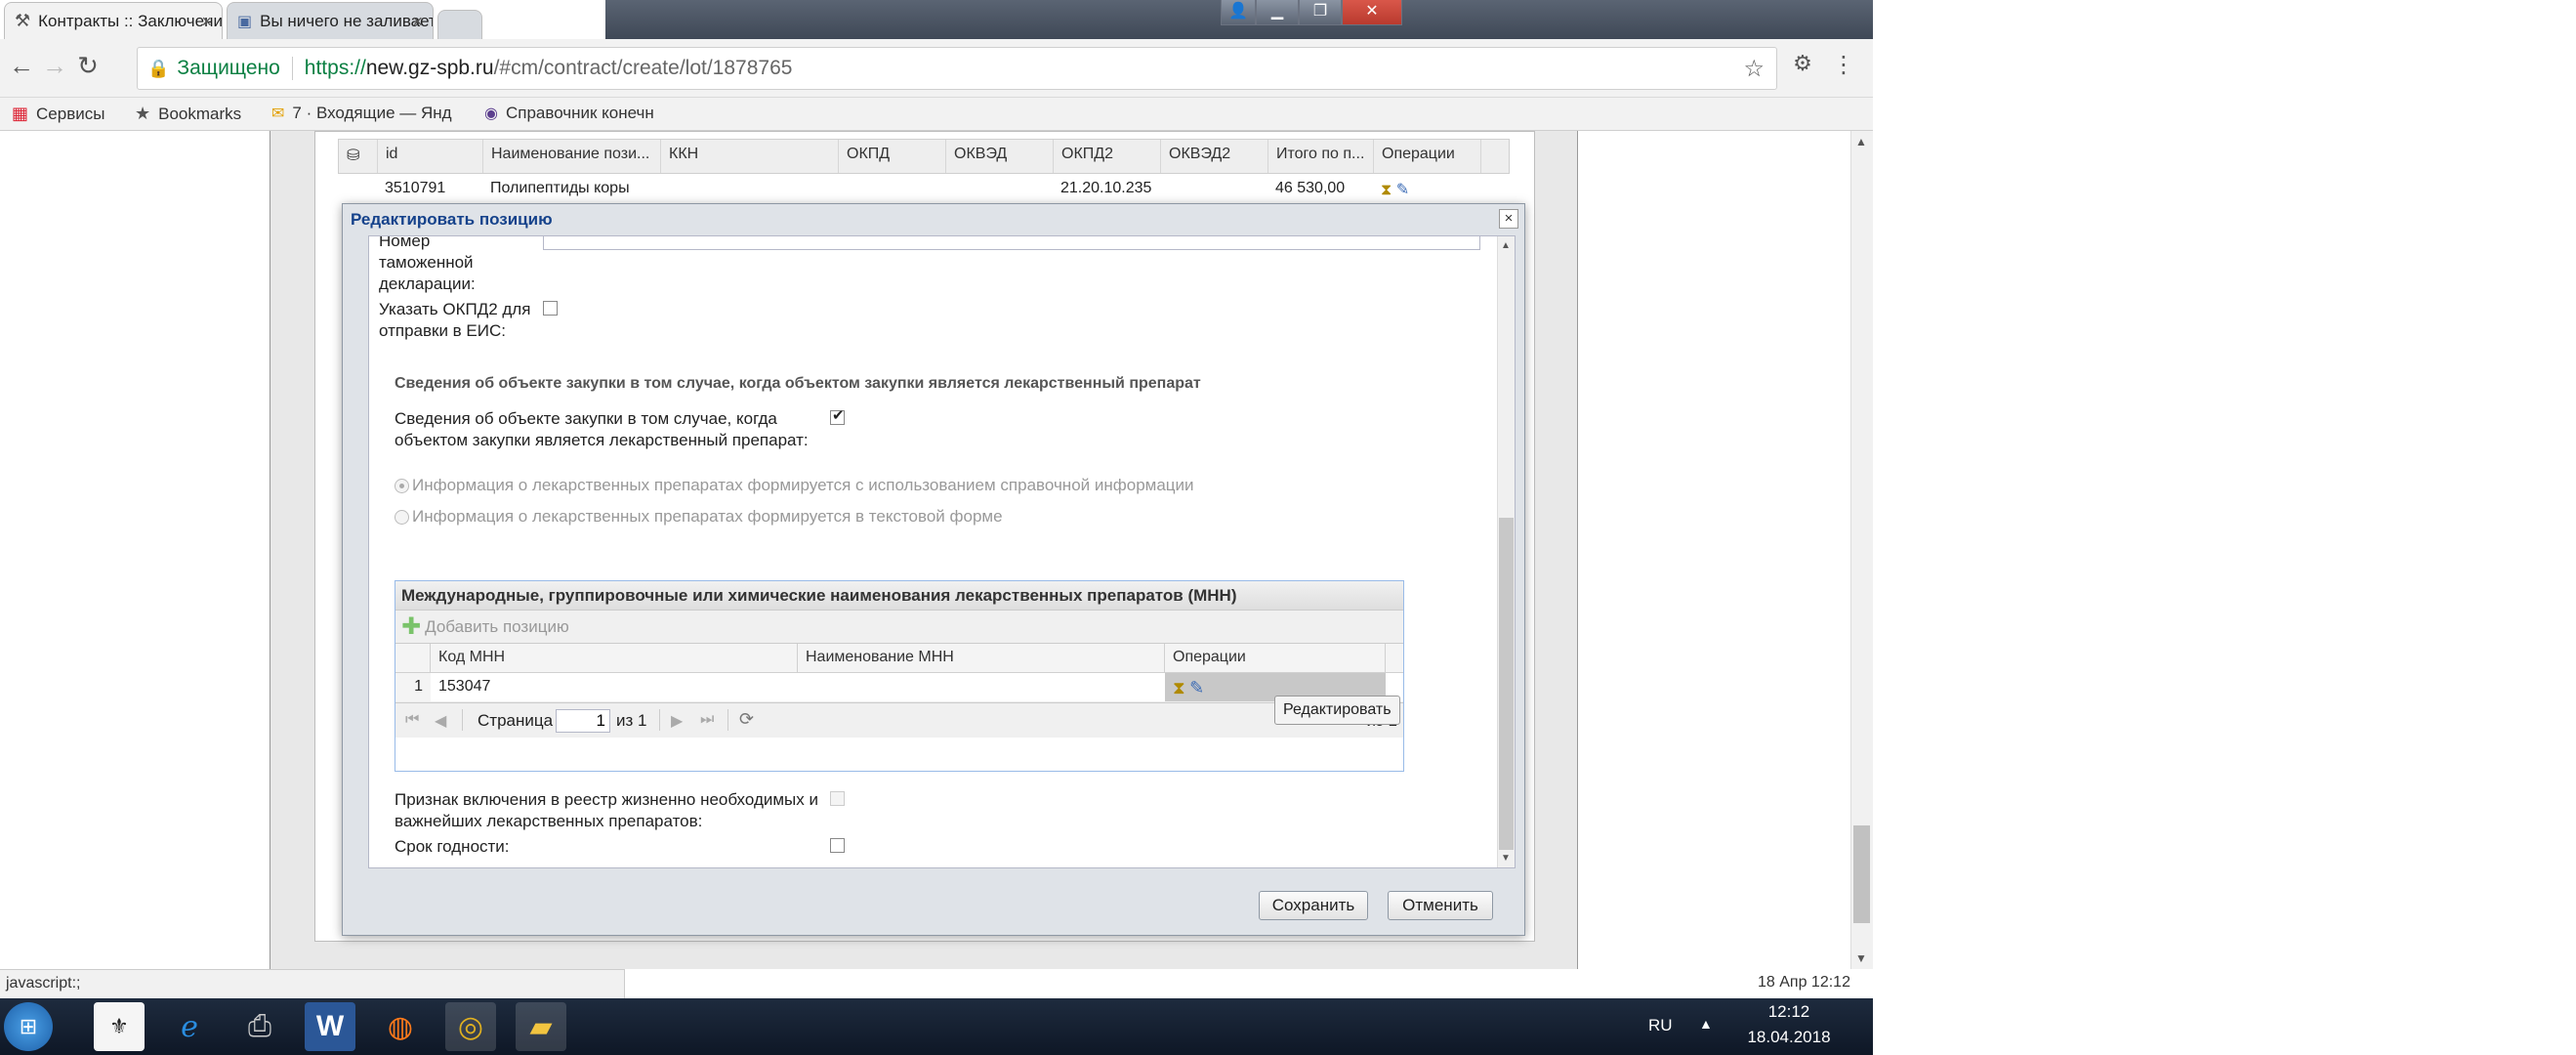 This screenshot has height=1055, width=2576. What do you see at coordinates (113, 20) in the screenshot?
I see `tab-contracts: ⚒ Контракты :: Заключени ×` at bounding box center [113, 20].